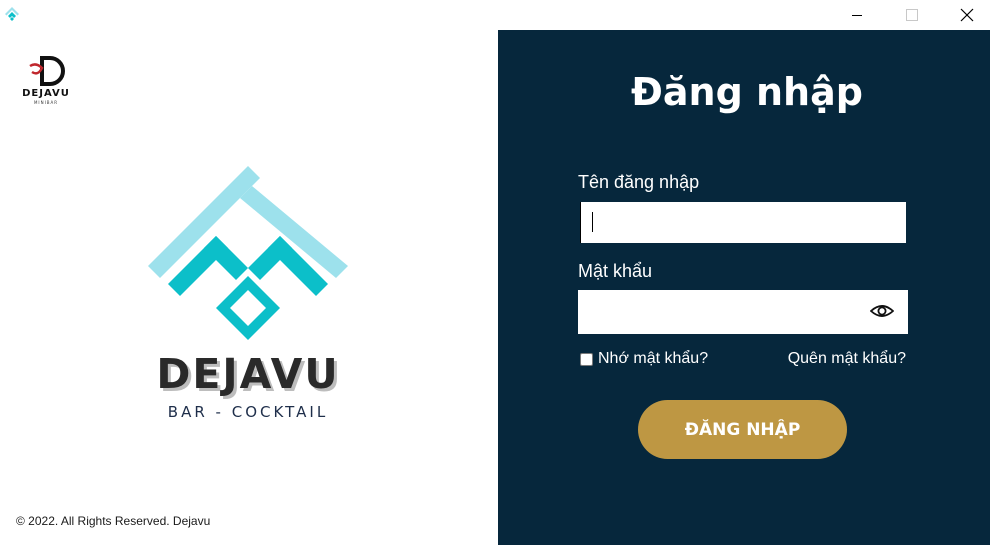 This screenshot has width=994, height=545. I want to click on password-label: Mật khẩu, so click(615, 271).